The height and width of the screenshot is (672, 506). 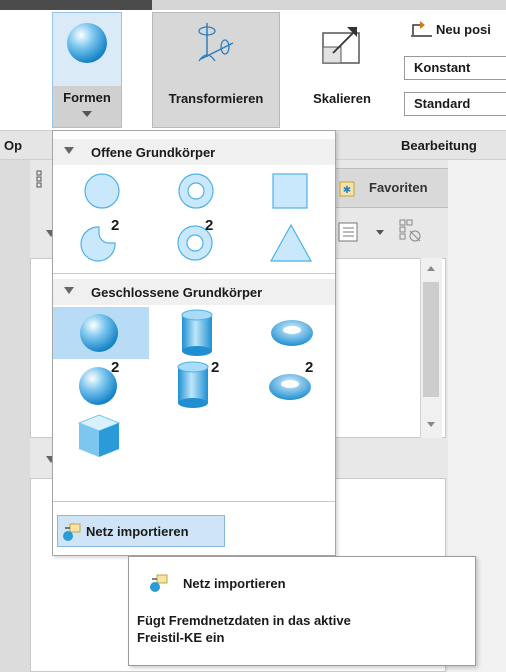 I want to click on open-sphere-button, so click(x=105, y=193).